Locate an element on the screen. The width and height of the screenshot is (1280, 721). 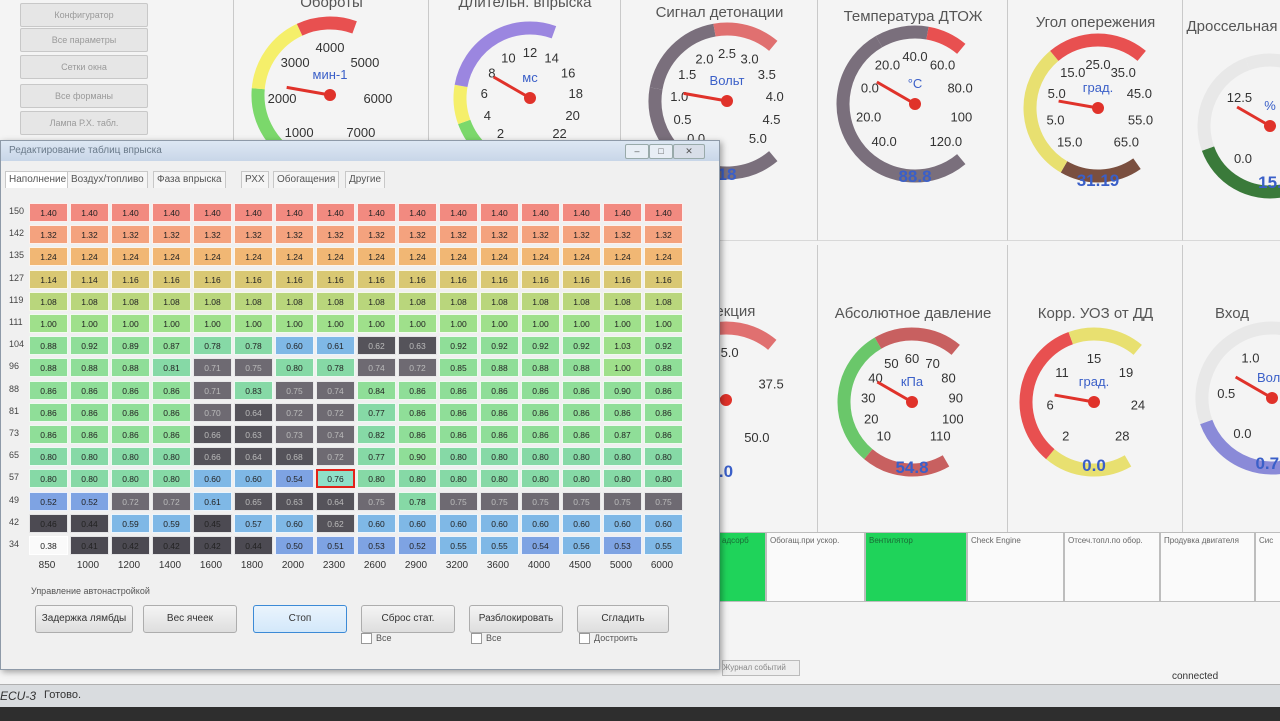
table-cell: 0.63 is located at coordinates (253, 434).